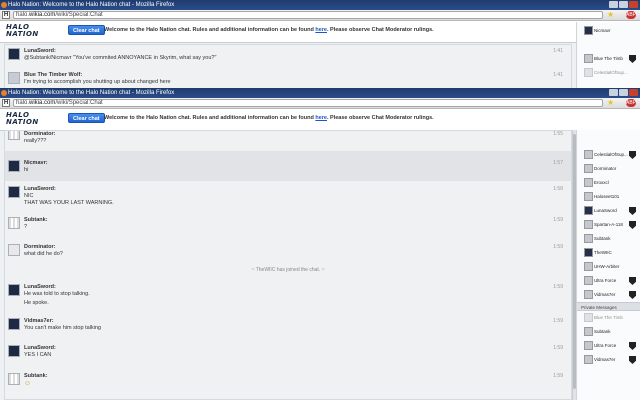 This screenshot has height=400, width=640. Describe the element at coordinates (297, 162) in the screenshot. I see `message-author: Nicmavr:` at that location.